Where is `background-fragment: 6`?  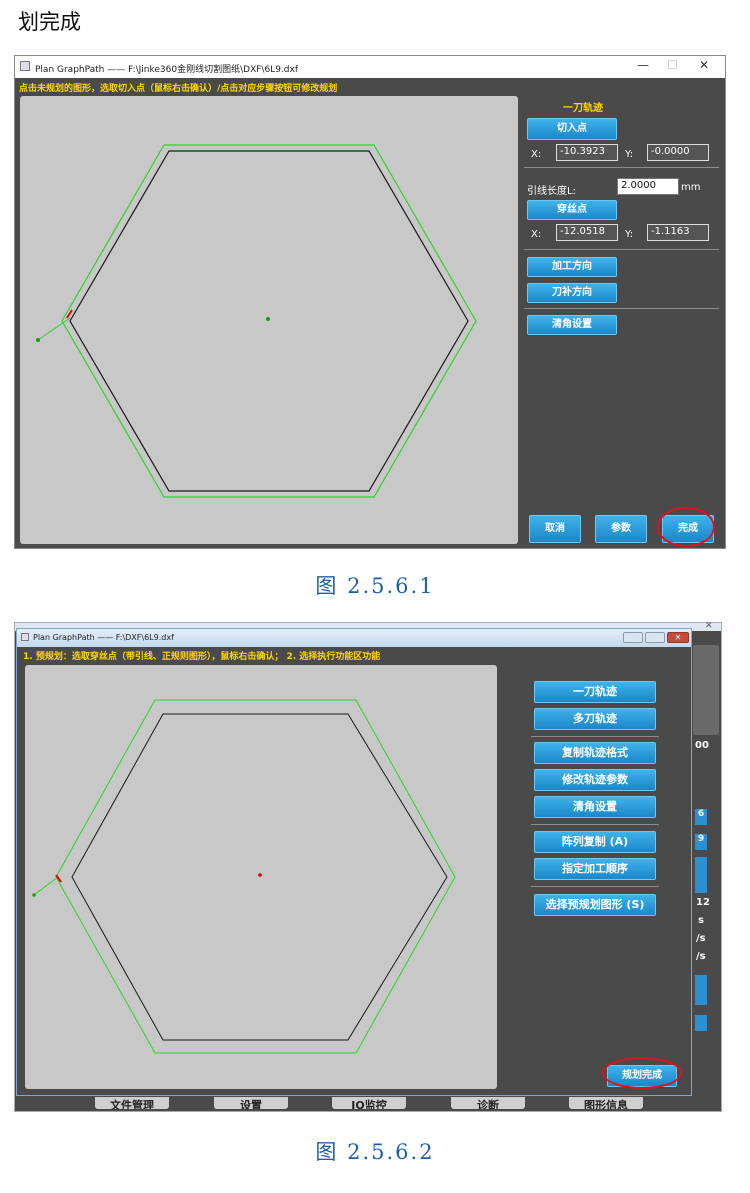 background-fragment: 6 is located at coordinates (701, 817).